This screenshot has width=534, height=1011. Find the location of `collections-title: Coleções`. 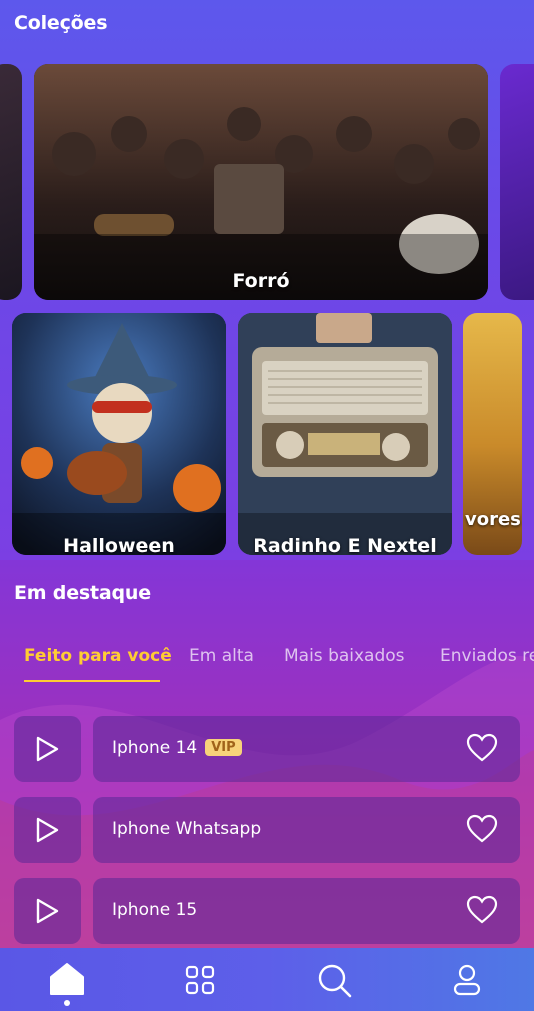

collections-title: Coleções is located at coordinates (61, 23).